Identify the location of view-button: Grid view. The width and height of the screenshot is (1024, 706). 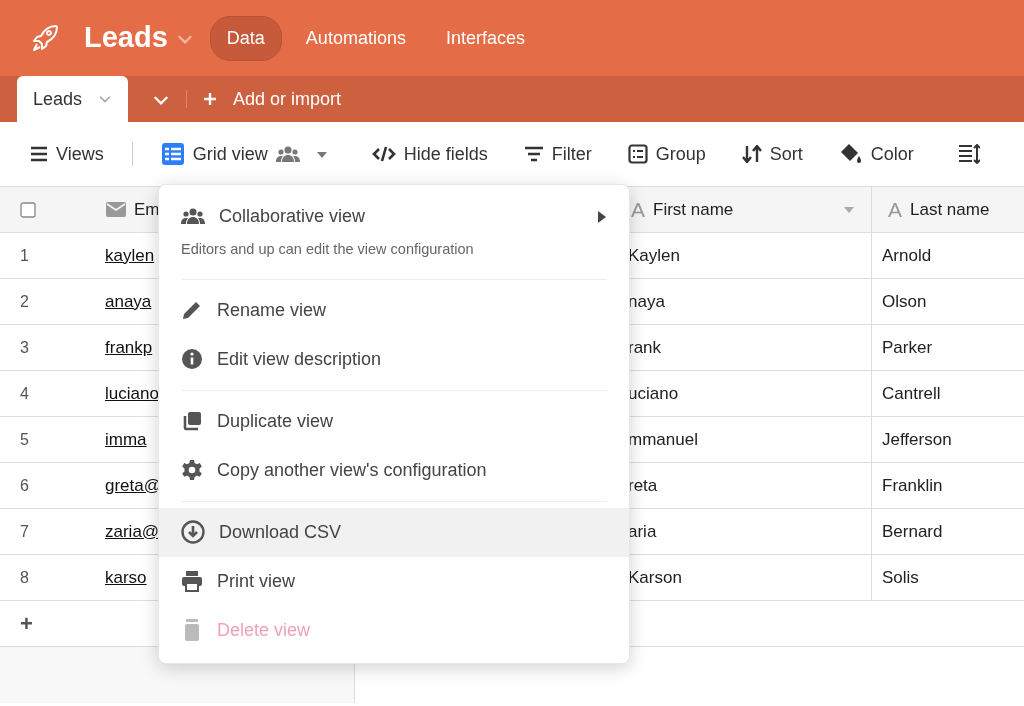
(244, 154).